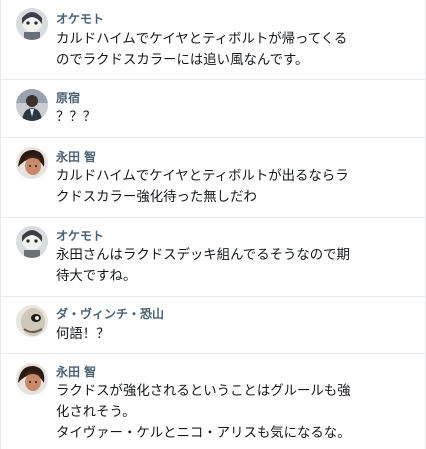  Describe the element at coordinates (203, 255) in the screenshot. I see `message-line: 永田さんはラクドスデッキ組んでるそうなので期` at that location.